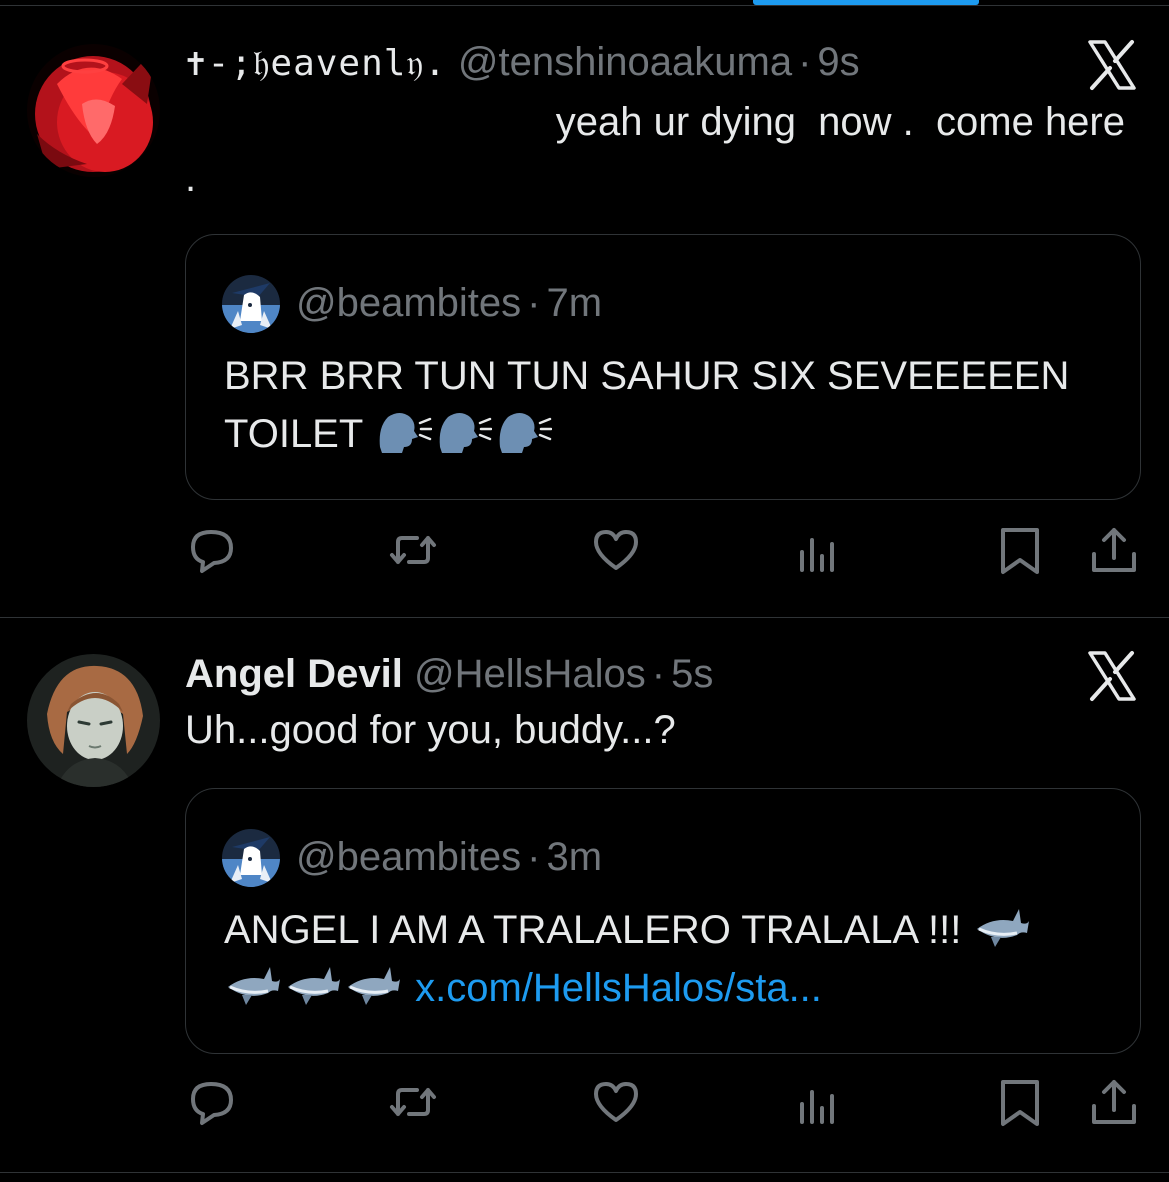 The height and width of the screenshot is (1182, 1169). I want to click on display-name: Angel Devil, so click(294, 674).